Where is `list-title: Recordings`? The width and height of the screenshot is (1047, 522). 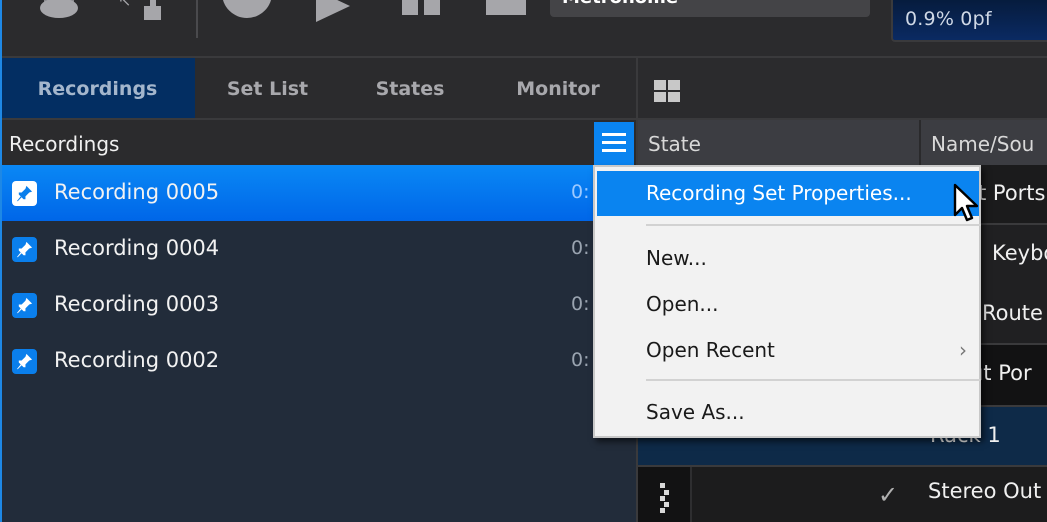 list-title: Recordings is located at coordinates (64, 144).